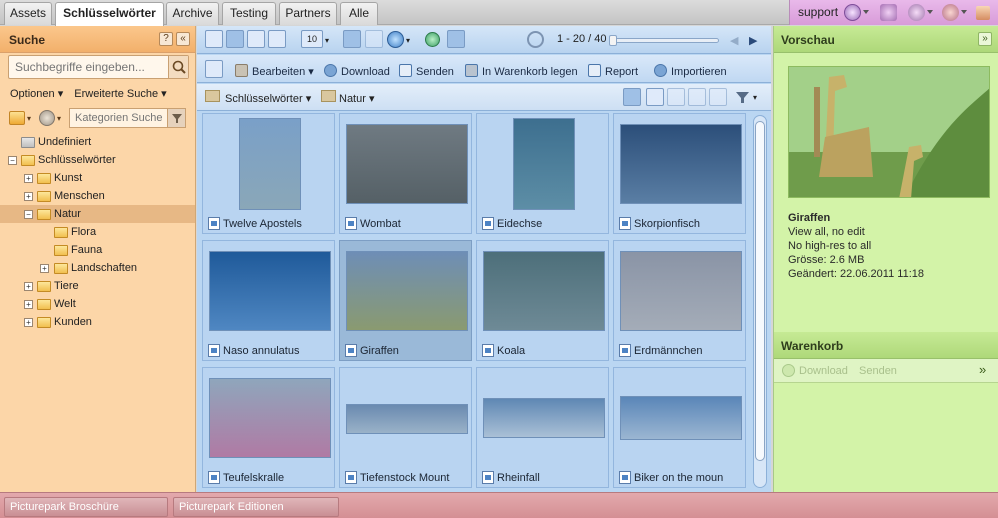 This screenshot has width=998, height=518. What do you see at coordinates (120, 94) in the screenshot?
I see `advanced-search-menu: Erweiterte Suche ▾` at bounding box center [120, 94].